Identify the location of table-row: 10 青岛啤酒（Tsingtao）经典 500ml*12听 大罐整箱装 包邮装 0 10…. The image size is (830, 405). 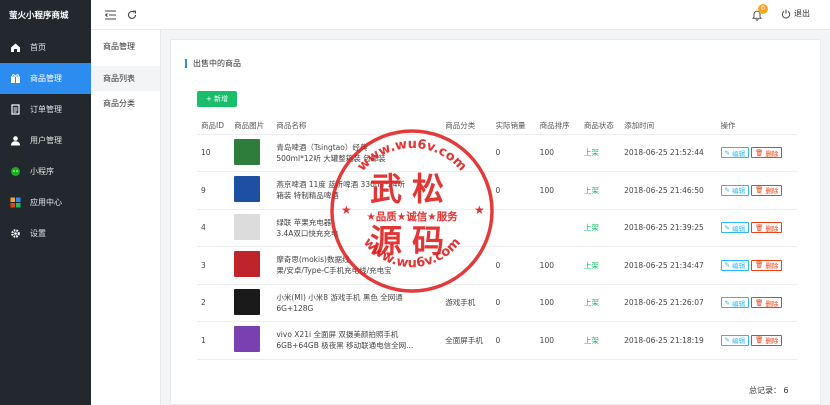
(497, 153).